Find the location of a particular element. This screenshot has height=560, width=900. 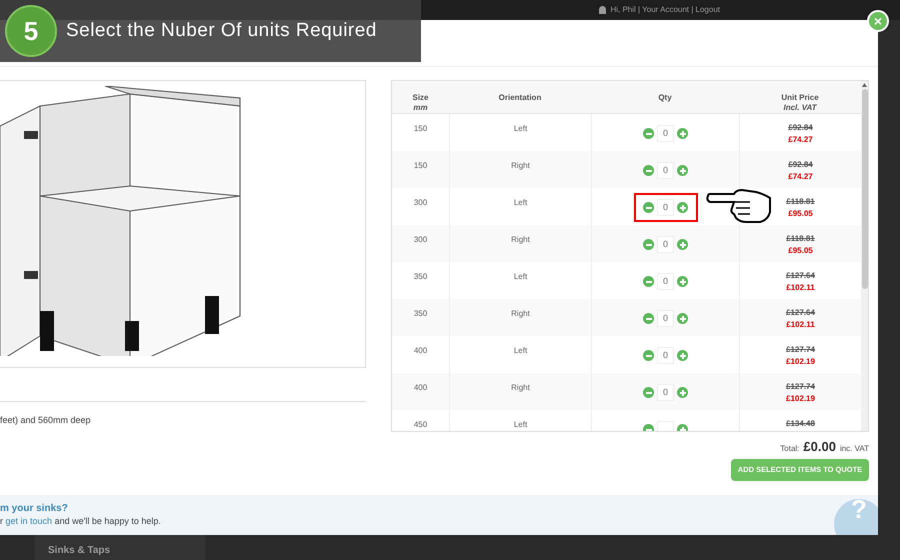

total-line: Total: £0.00 inc. VAT is located at coordinates (824, 447).